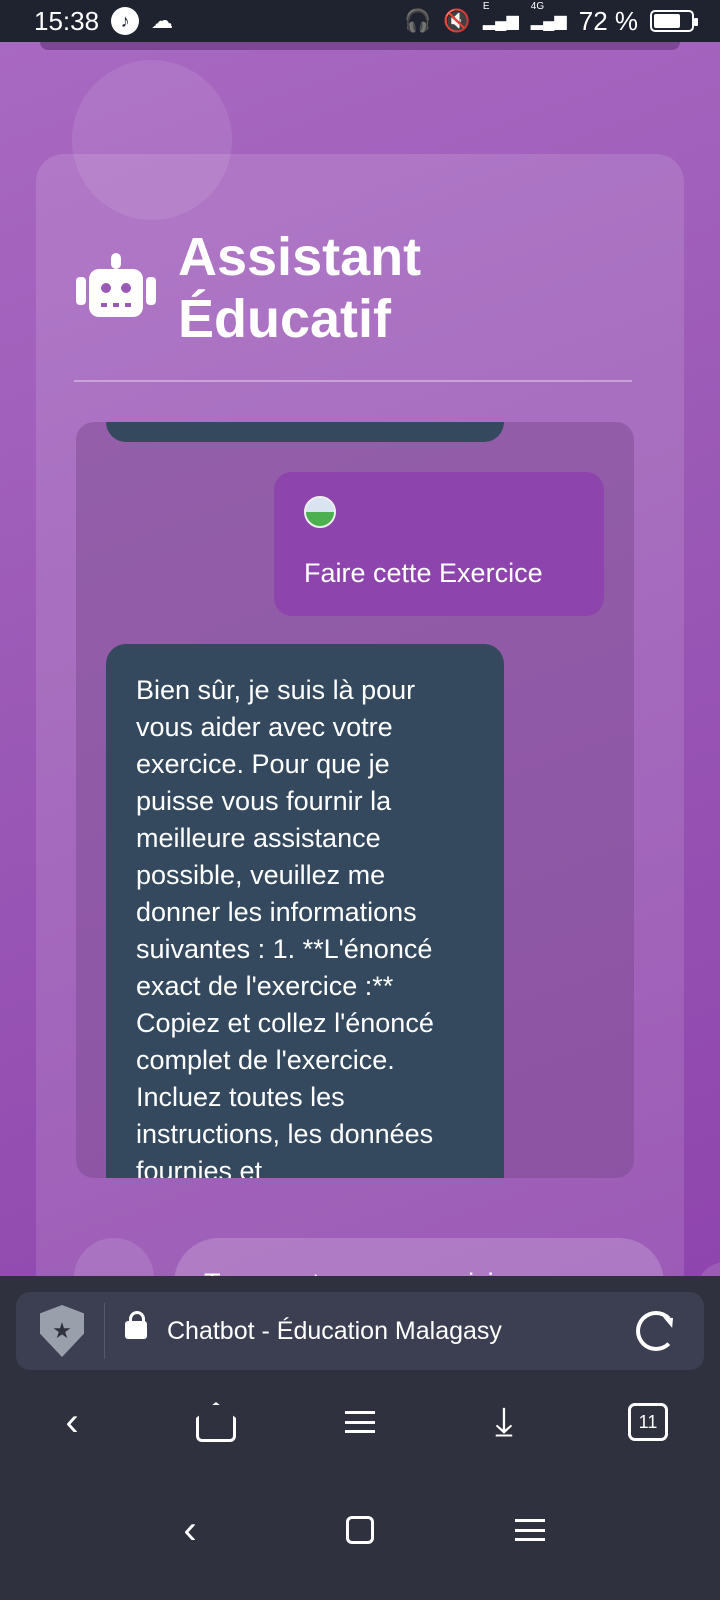 This screenshot has height=1600, width=720. What do you see at coordinates (457, 20) in the screenshot?
I see `mute-icon: 🔇` at bounding box center [457, 20].